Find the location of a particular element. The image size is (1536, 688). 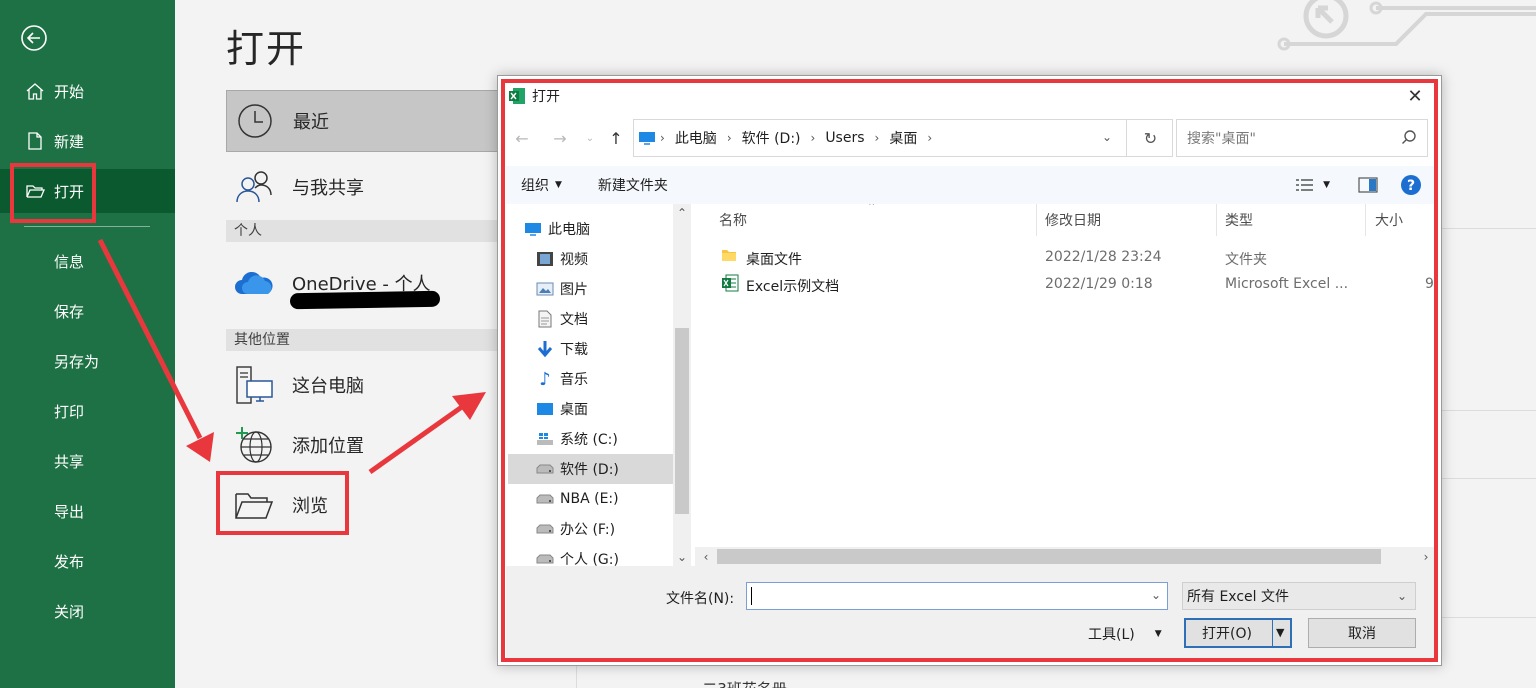

sidebar-item-close: 关闭 is located at coordinates (87, 611).